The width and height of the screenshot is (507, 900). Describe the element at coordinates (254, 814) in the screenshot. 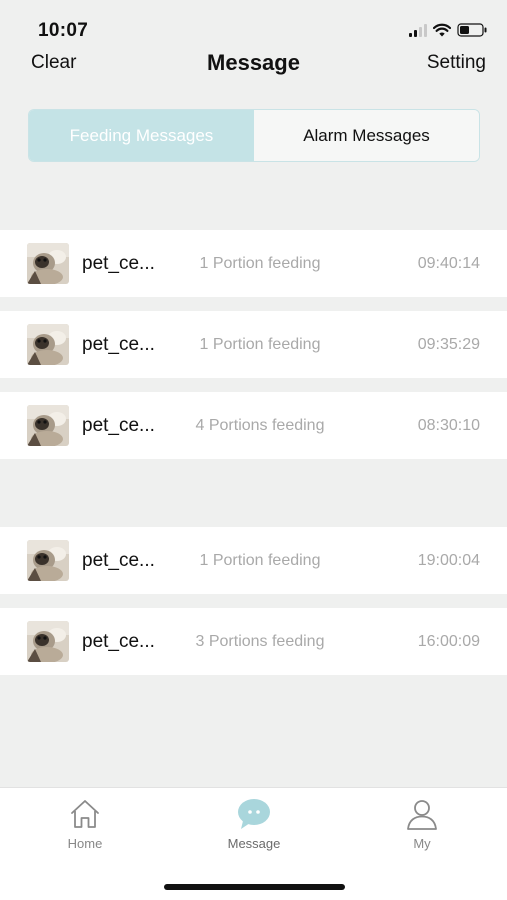

I see `chat-bubble-icon` at that location.